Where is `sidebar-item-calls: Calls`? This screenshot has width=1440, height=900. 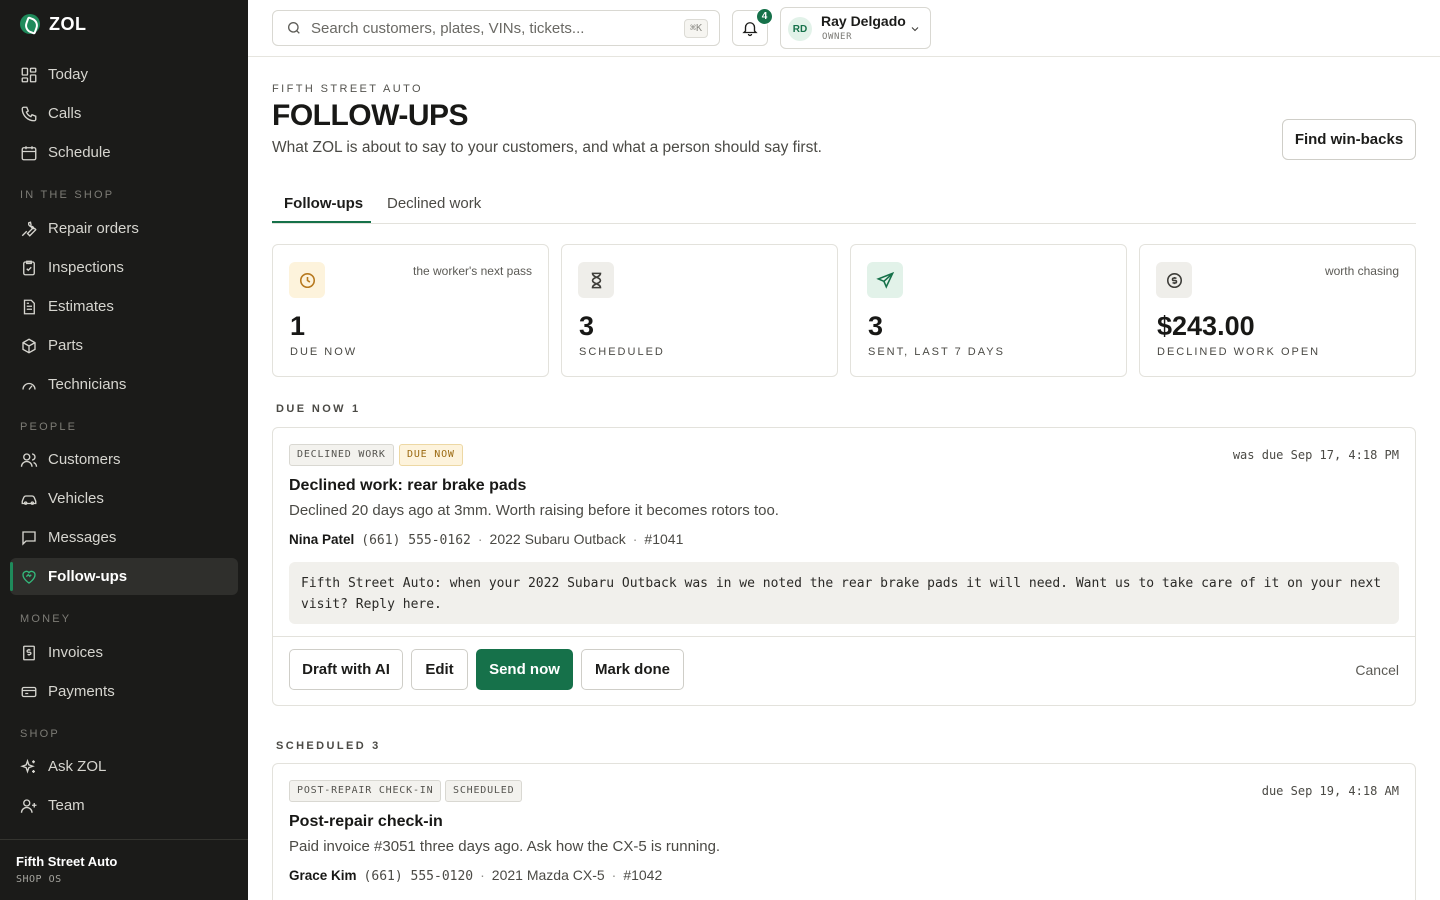
sidebar-item-calls: Calls is located at coordinates (124, 113).